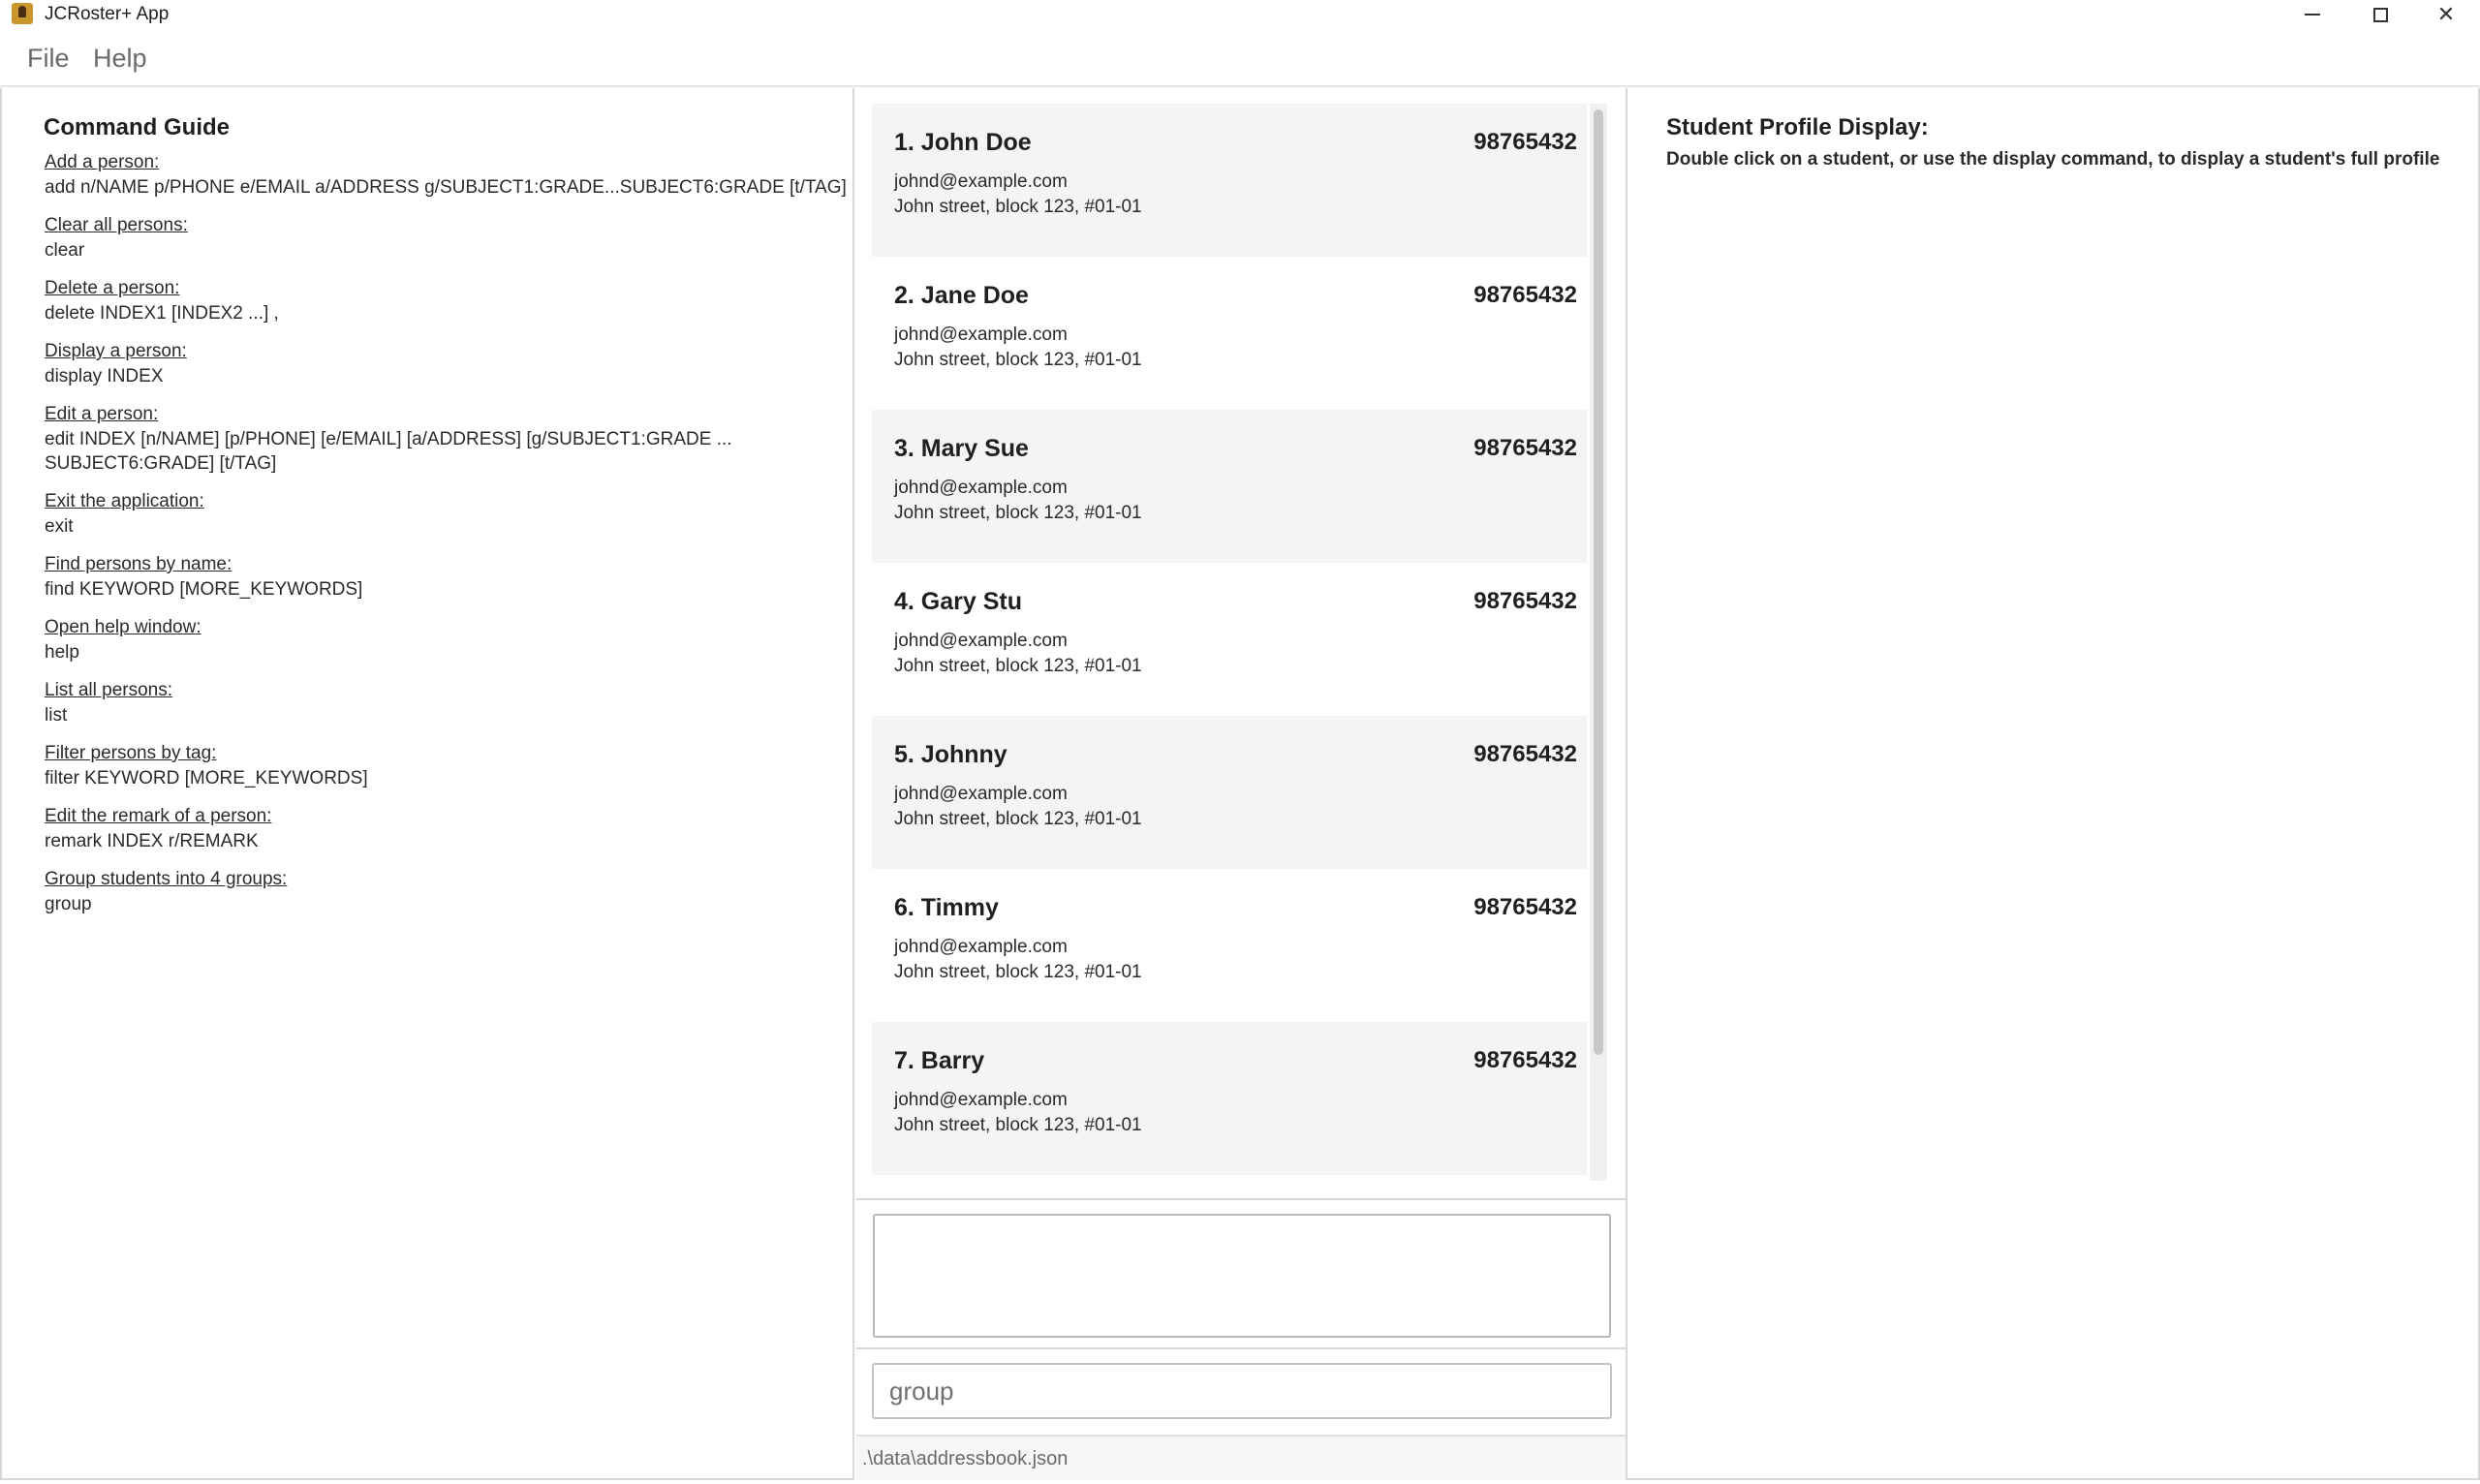  Describe the element at coordinates (946, 907) in the screenshot. I see `person-name: 6. Timmy` at that location.